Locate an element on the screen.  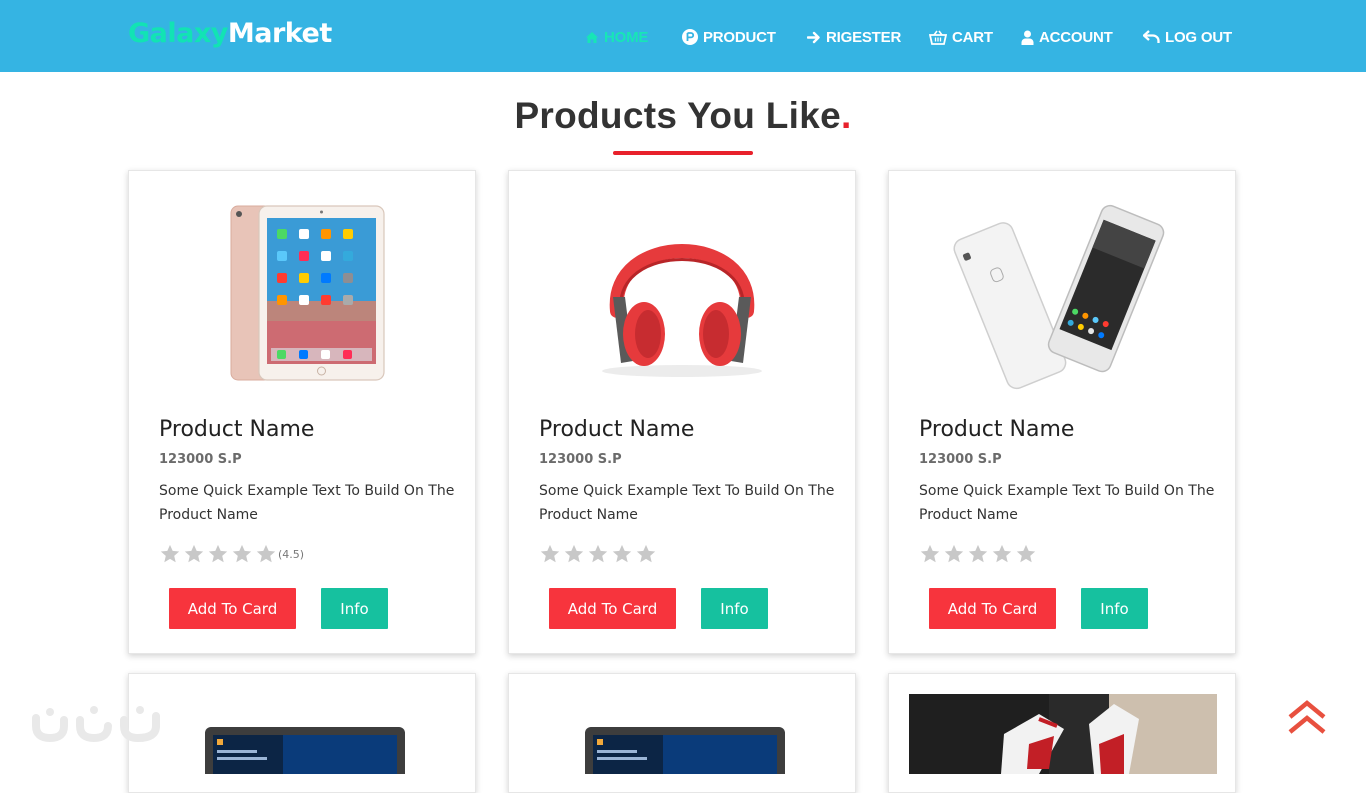
scroll-to-top-button is located at coordinates (1307, 720).